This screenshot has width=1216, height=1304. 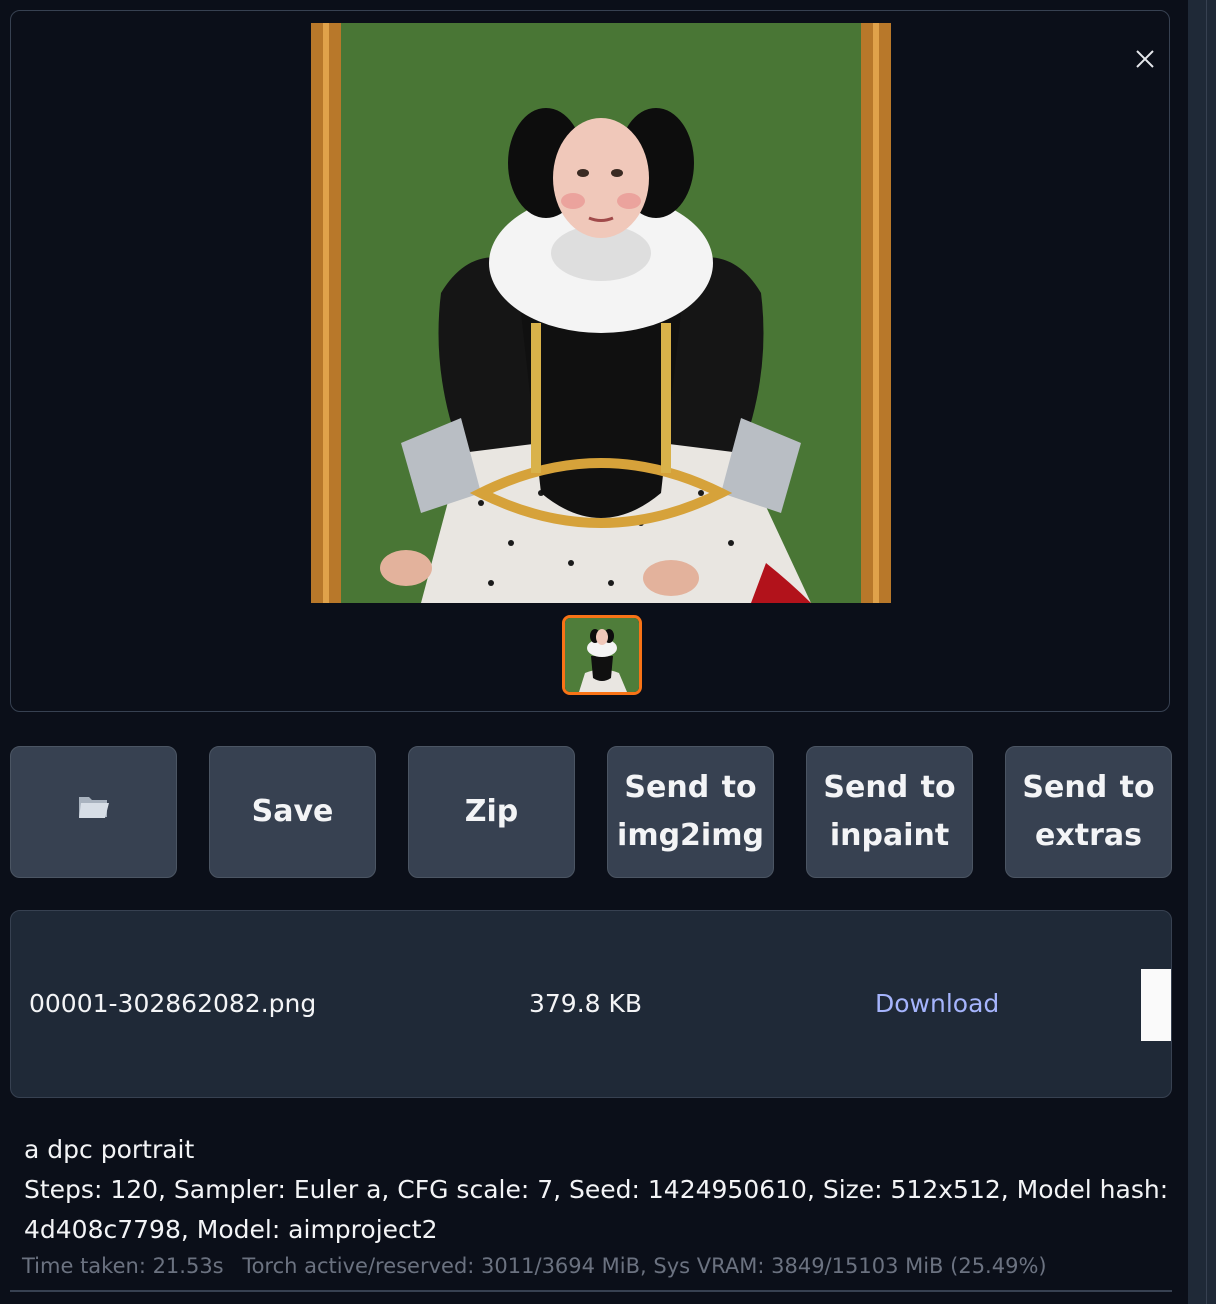 I want to click on divider, so click(x=591, y=1291).